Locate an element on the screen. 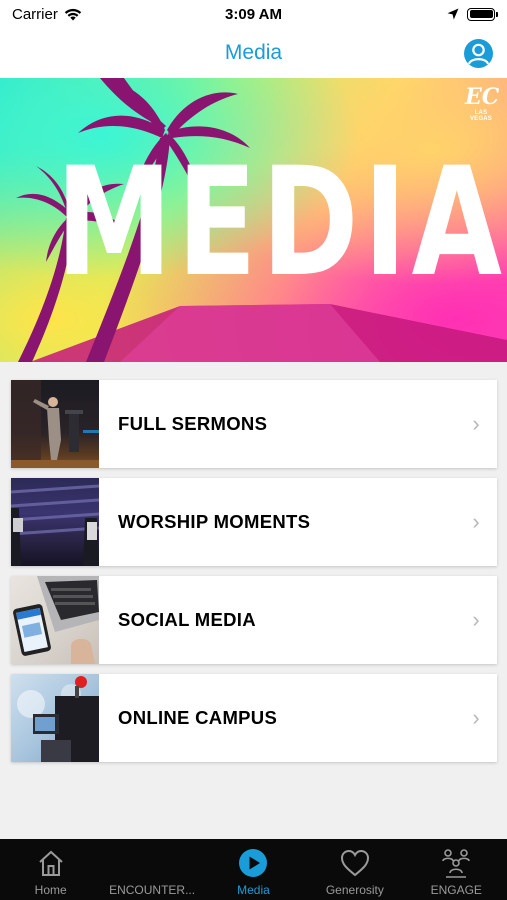  online-campus-thumbnail is located at coordinates (55, 718).